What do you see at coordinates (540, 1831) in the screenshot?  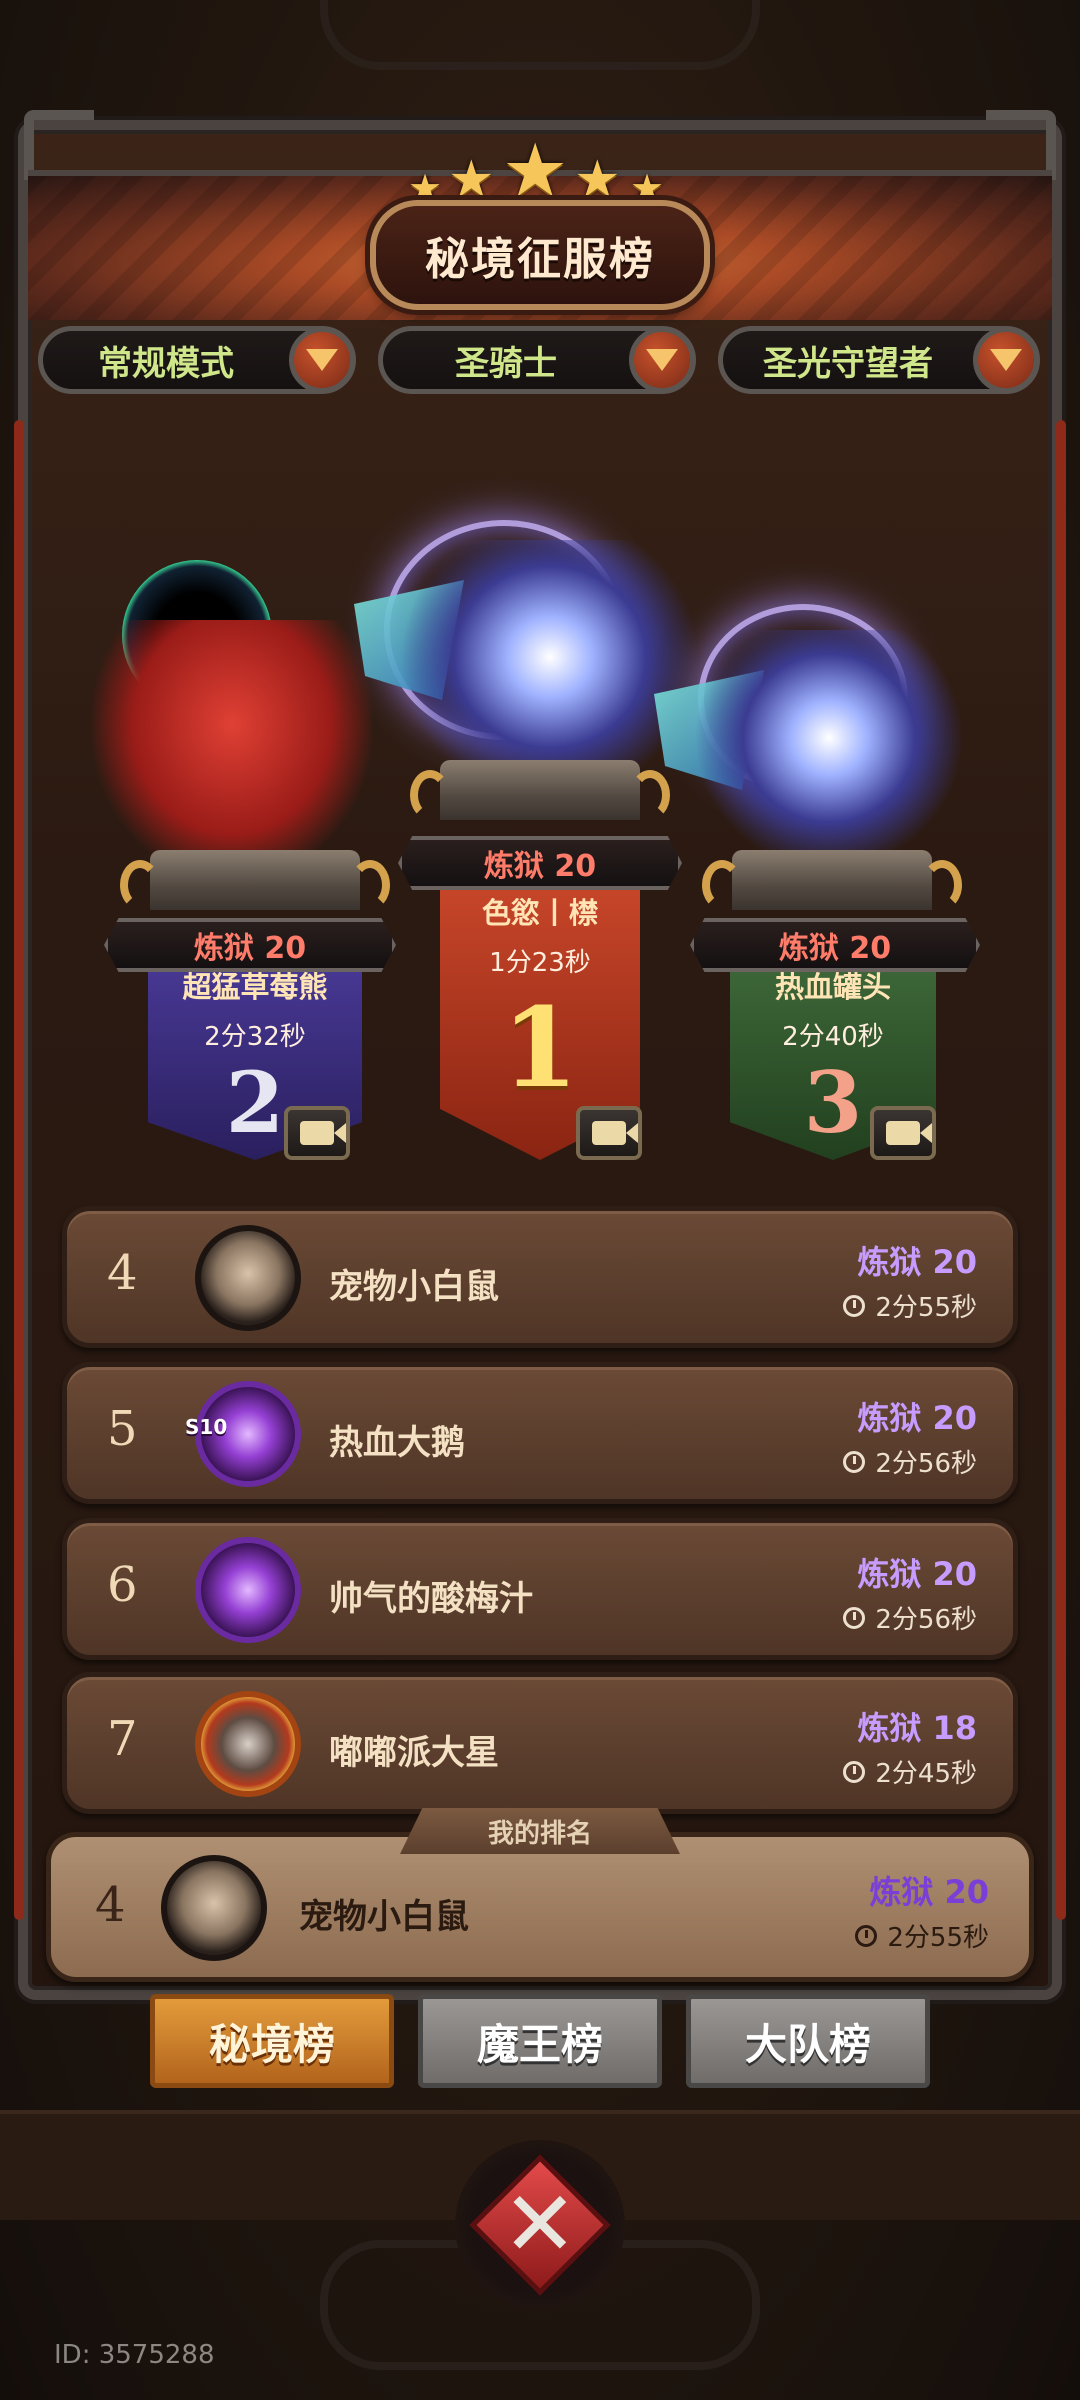 I see `my-rank-label: 我的排名` at bounding box center [540, 1831].